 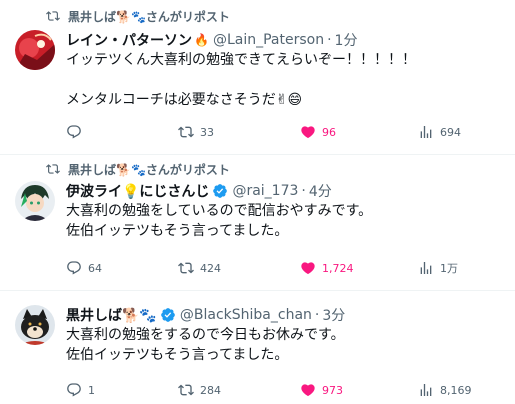 I want to click on display-name: 伊波ライ💡にじさんじ, so click(x=137, y=191).